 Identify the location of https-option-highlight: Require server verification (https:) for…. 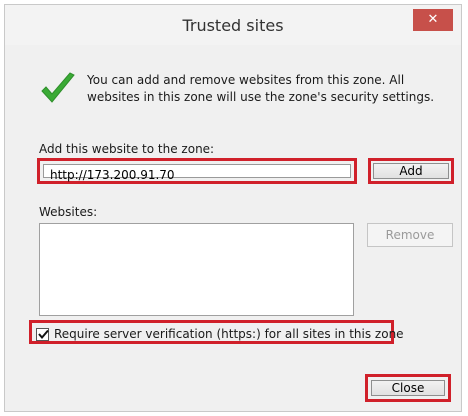
(216, 332).